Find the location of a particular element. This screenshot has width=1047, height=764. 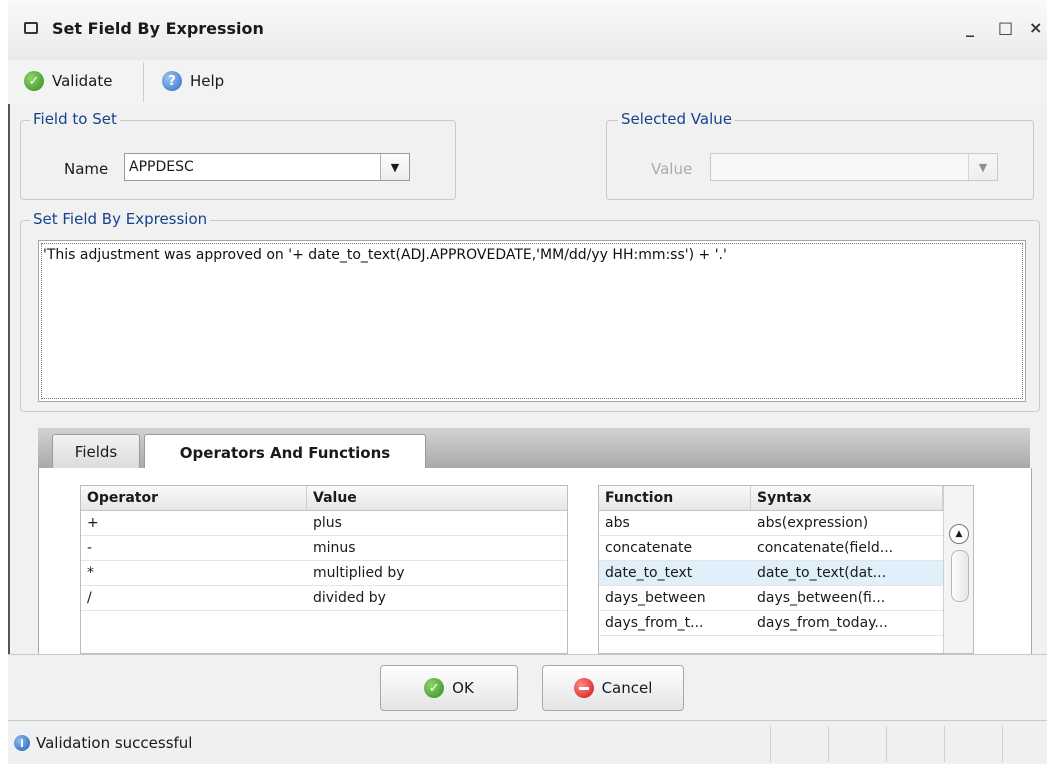

function-cell: concatenate is located at coordinates (649, 548).